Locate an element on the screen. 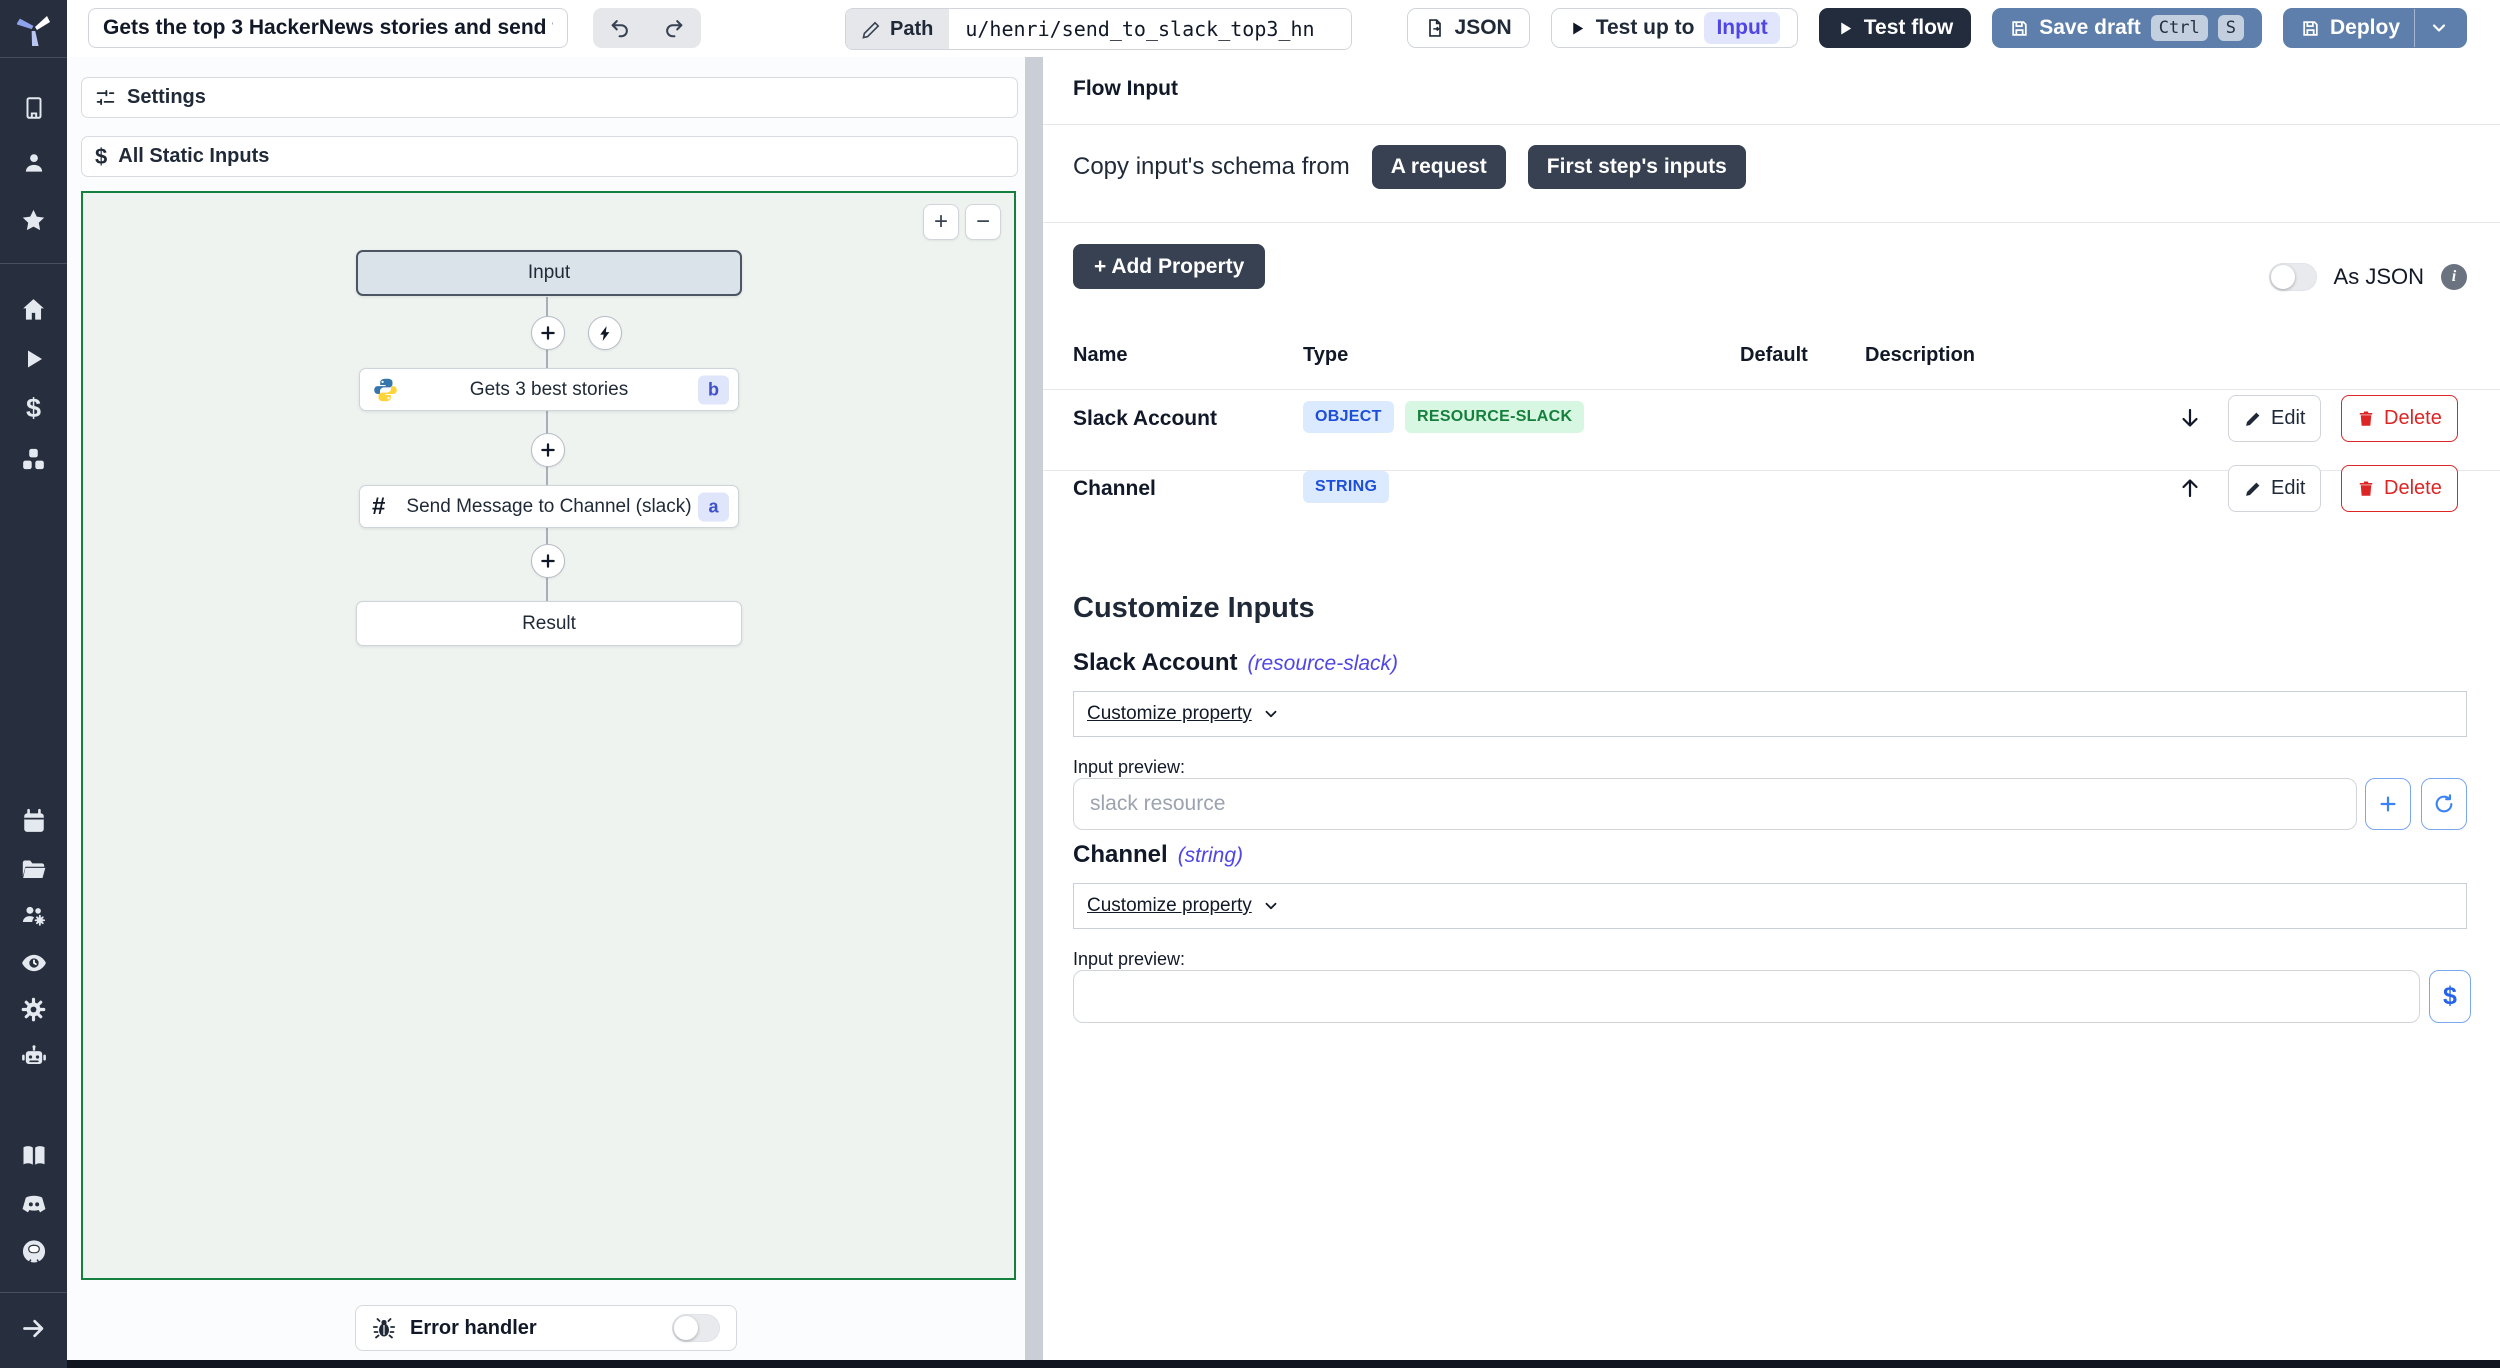 The width and height of the screenshot is (2500, 1368). error-handler-label: Error handler is located at coordinates (473, 1327).